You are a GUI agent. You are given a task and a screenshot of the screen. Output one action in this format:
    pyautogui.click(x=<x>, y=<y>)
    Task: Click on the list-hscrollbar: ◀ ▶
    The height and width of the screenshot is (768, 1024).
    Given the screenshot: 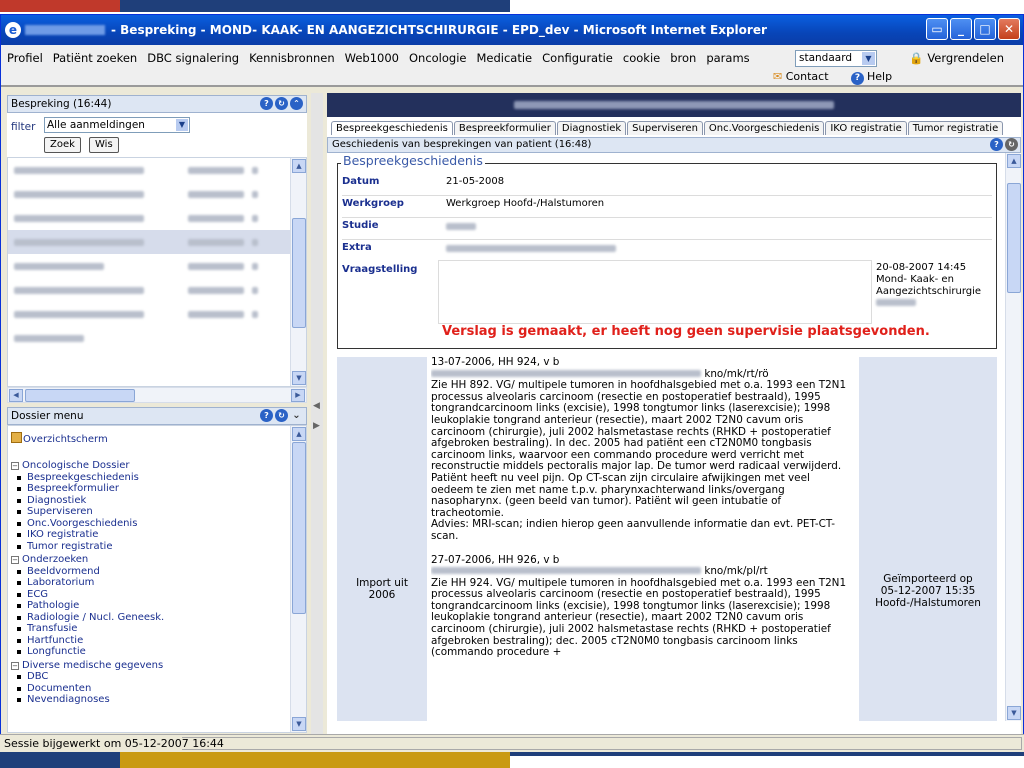 What is the action you would take?
    pyautogui.click(x=157, y=395)
    